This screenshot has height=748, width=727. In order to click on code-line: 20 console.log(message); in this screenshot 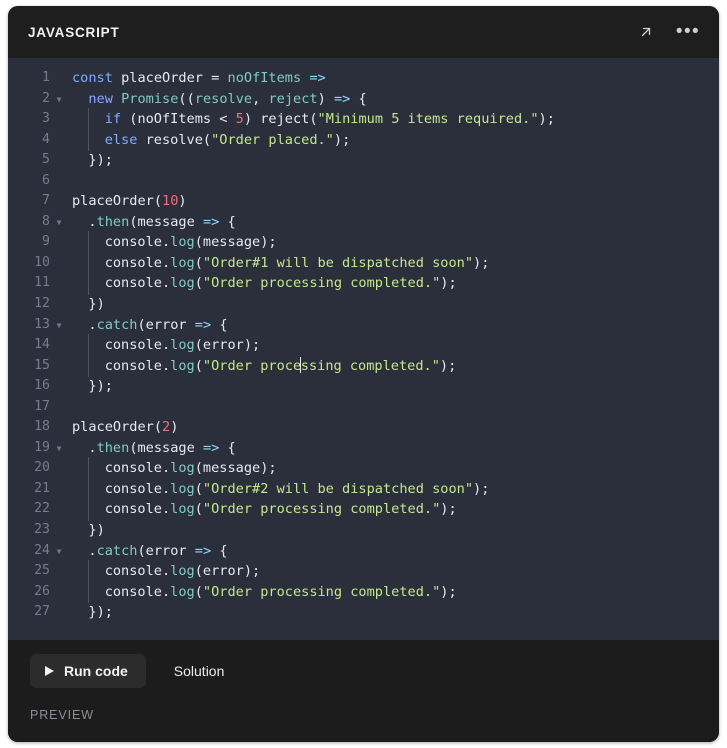, I will do `click(363, 468)`.